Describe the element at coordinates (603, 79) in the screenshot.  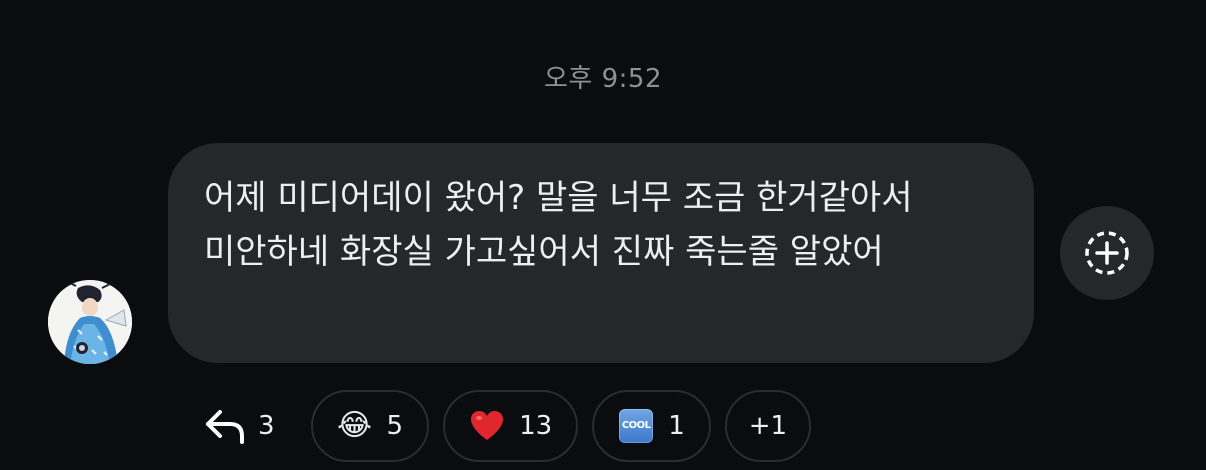
I see `message-timestamp: 오후 9:52` at that location.